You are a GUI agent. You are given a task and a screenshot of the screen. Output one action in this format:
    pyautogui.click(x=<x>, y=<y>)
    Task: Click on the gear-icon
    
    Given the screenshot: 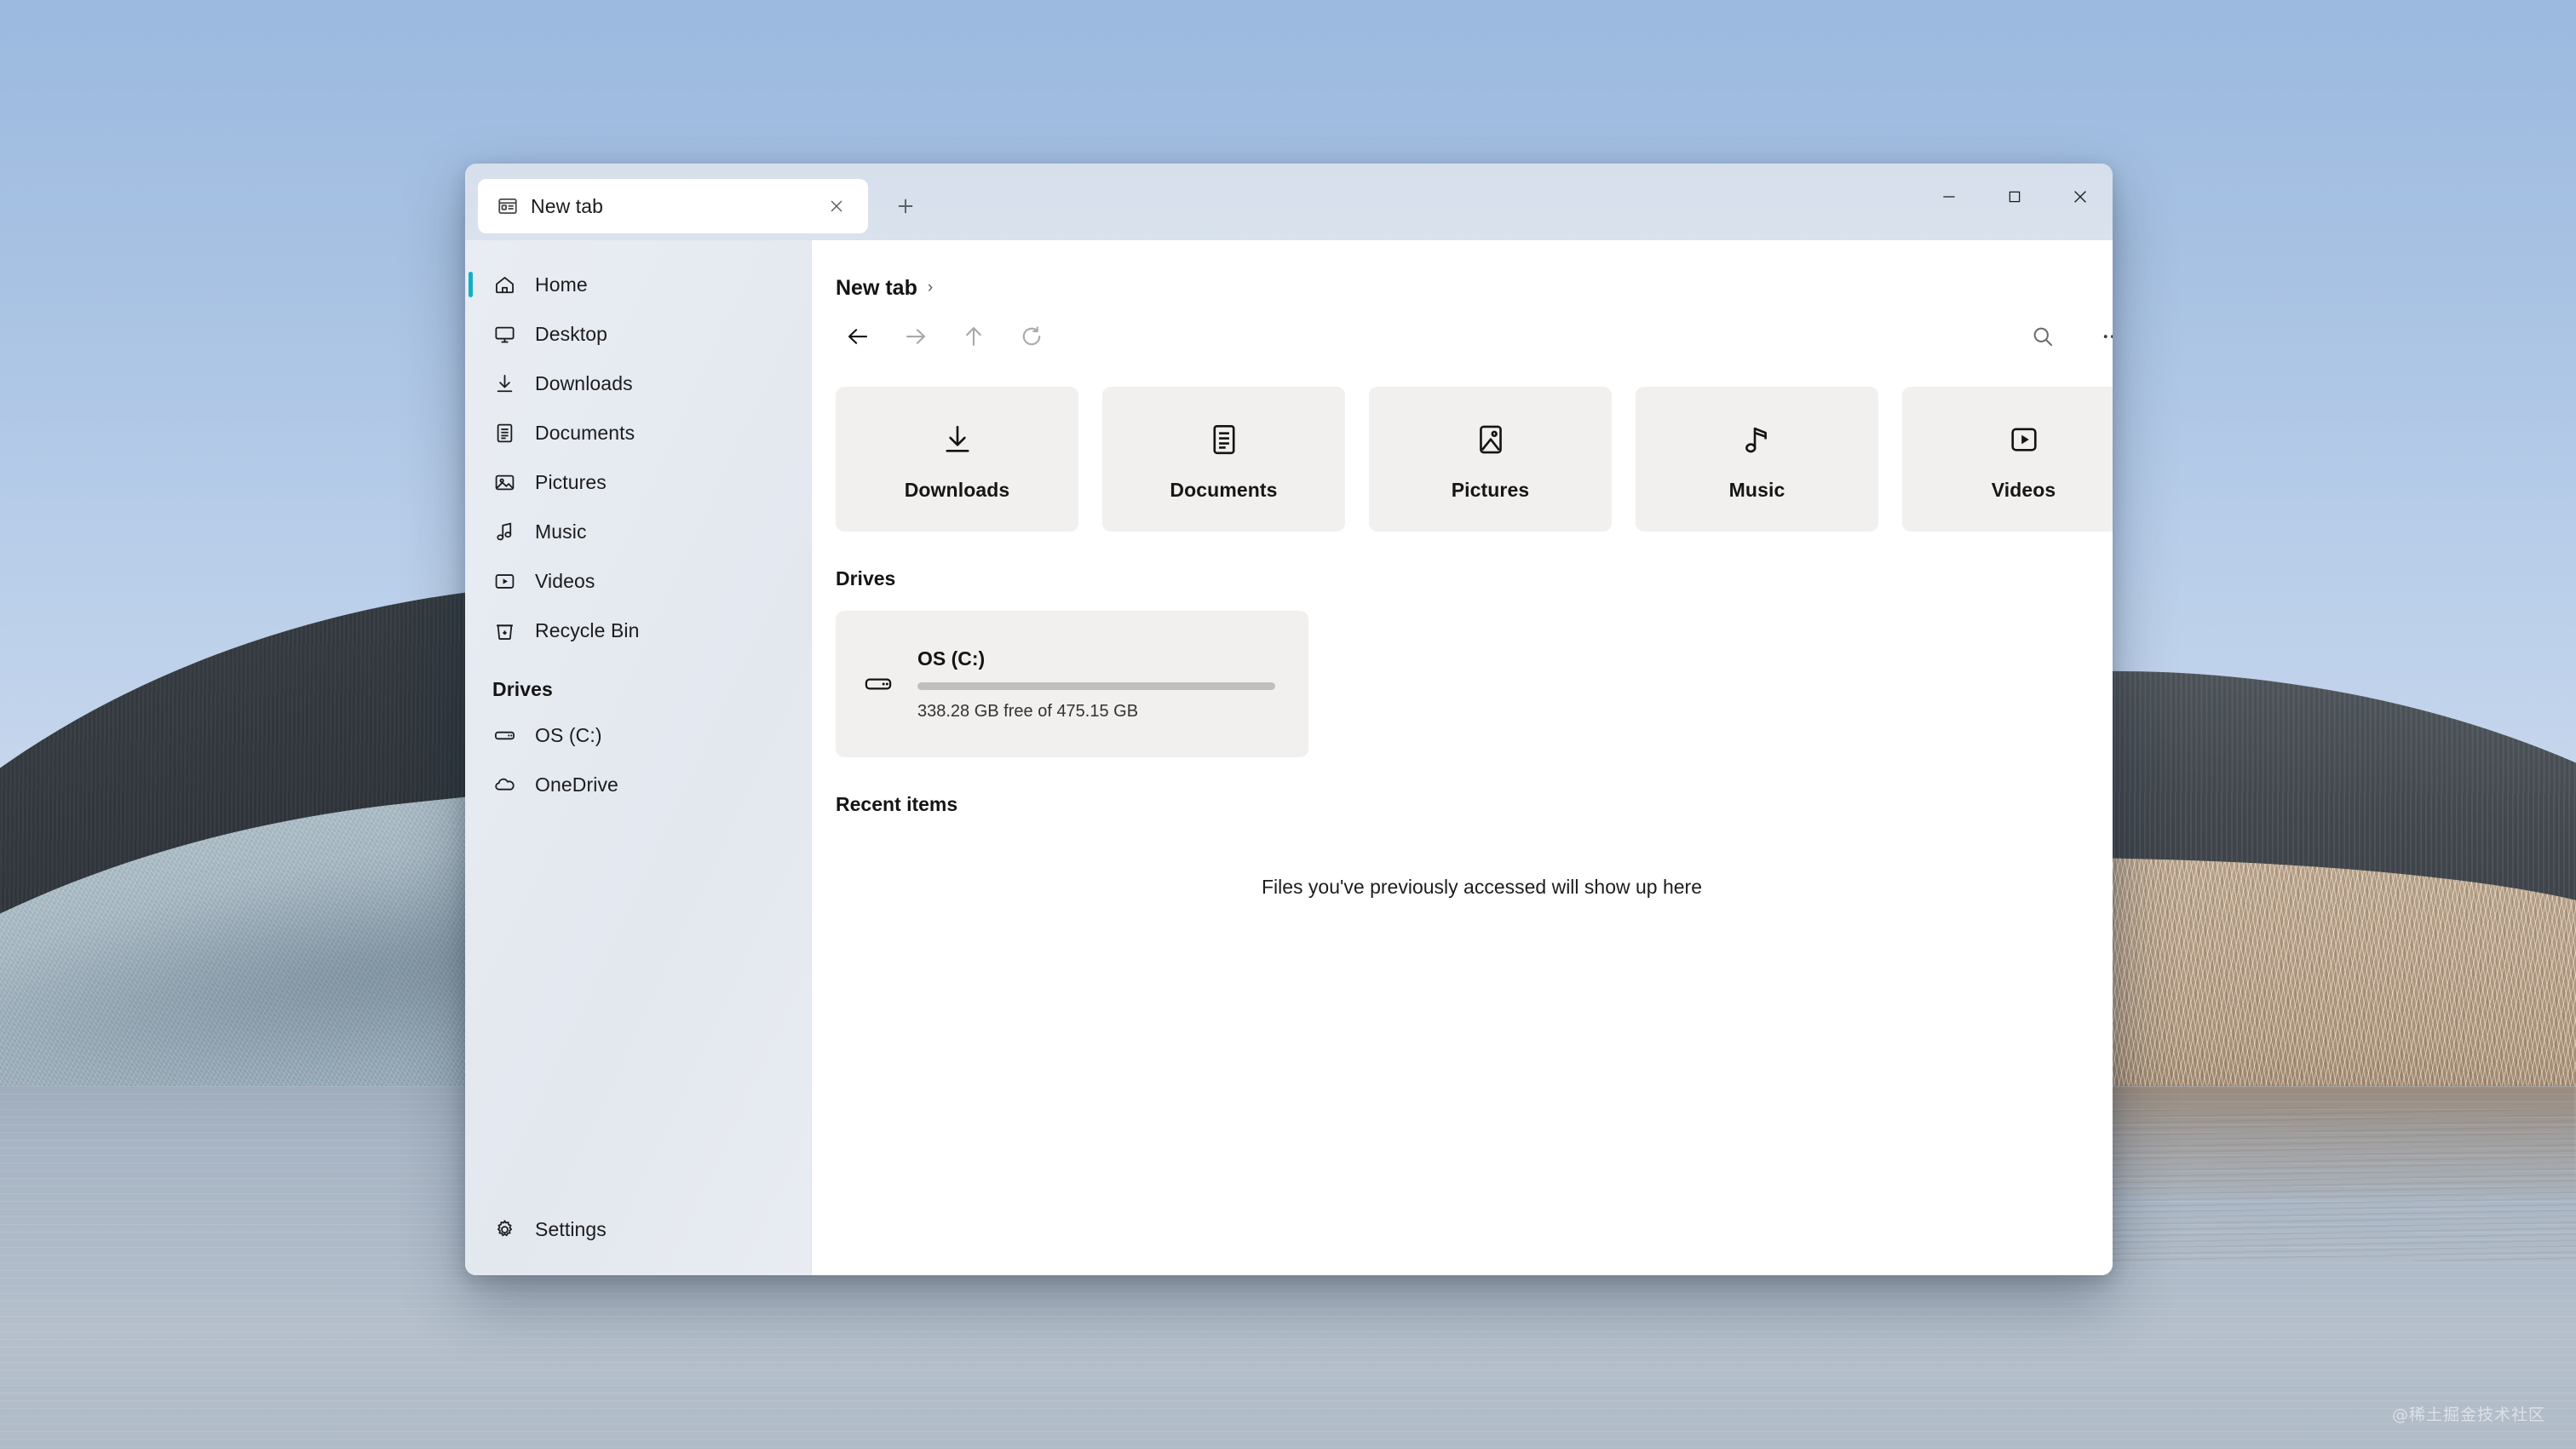 What is the action you would take?
    pyautogui.click(x=504, y=1230)
    